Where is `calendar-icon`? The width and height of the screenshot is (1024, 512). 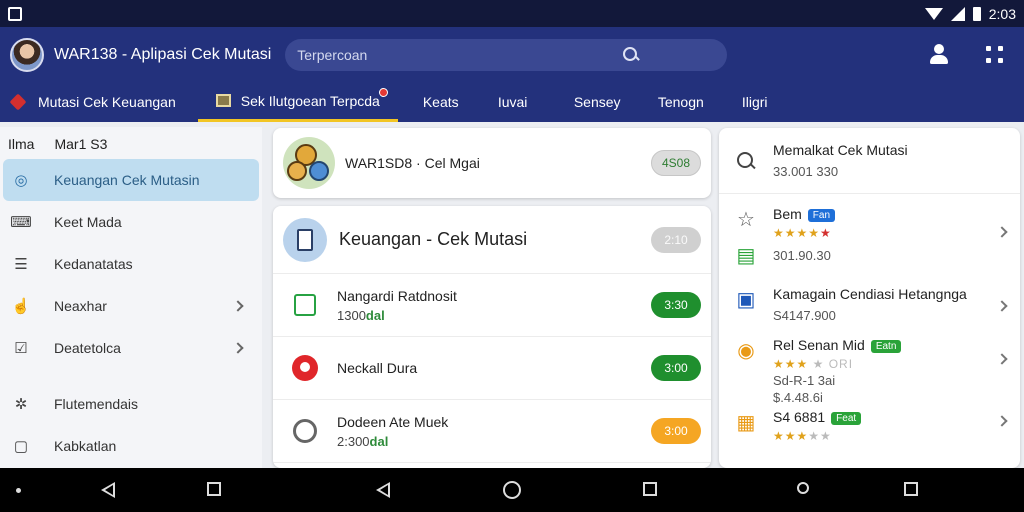
calendar-icon is located at coordinates (223, 100).